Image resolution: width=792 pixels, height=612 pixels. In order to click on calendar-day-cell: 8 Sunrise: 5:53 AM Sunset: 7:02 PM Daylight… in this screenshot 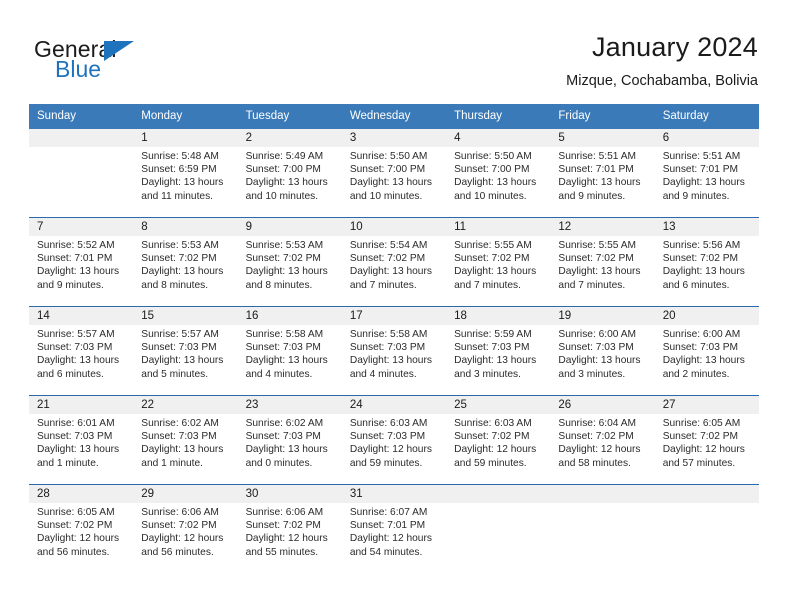, I will do `click(185, 262)`.